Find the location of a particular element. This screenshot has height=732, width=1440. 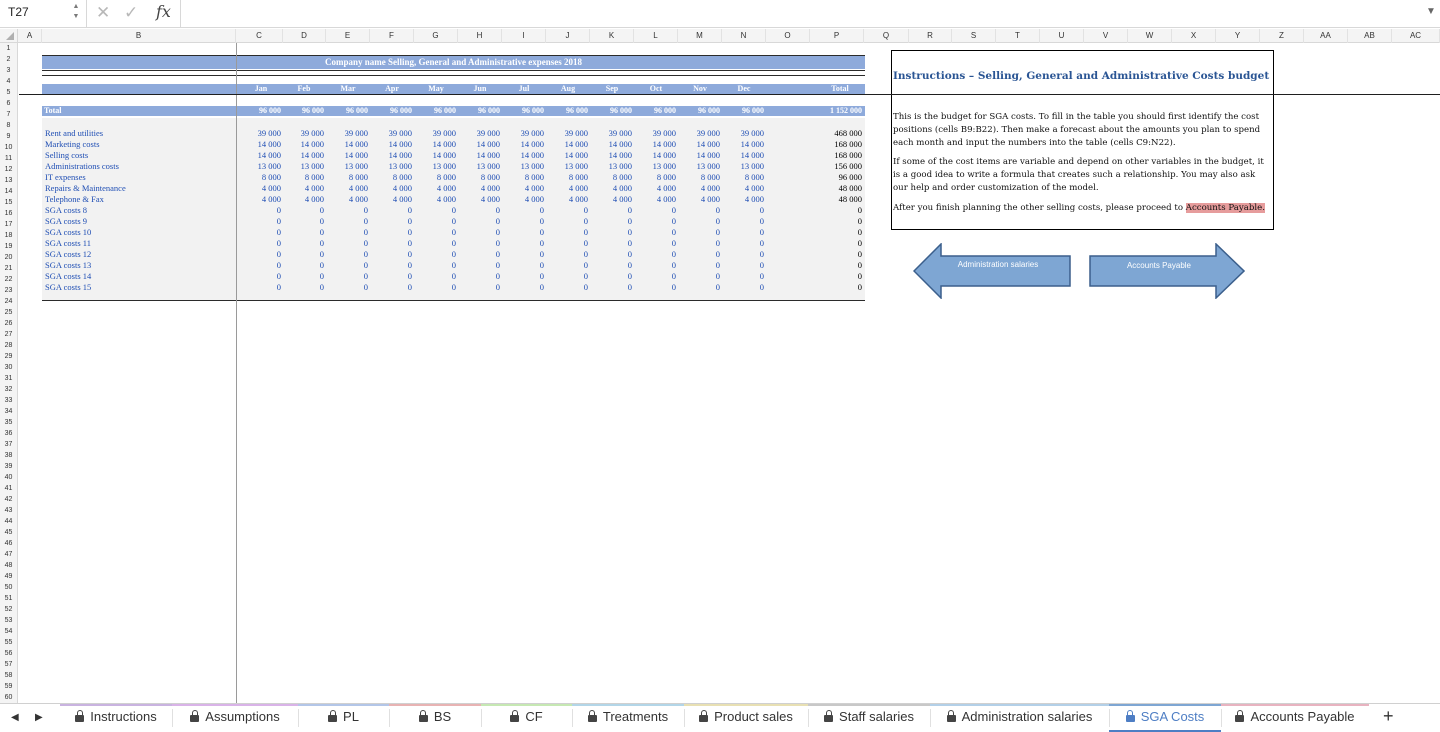

sheet-tab: Product sales is located at coordinates (746, 718).